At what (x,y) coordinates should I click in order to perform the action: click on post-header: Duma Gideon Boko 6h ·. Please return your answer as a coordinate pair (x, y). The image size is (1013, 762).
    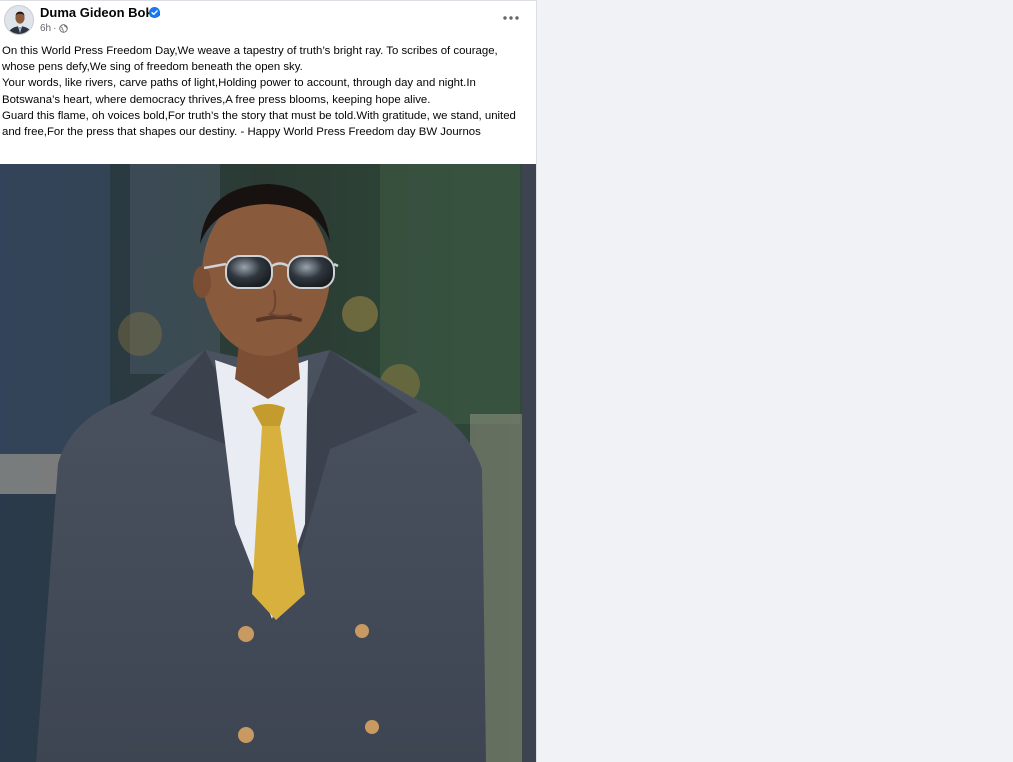
    Looking at the image, I should click on (268, 21).